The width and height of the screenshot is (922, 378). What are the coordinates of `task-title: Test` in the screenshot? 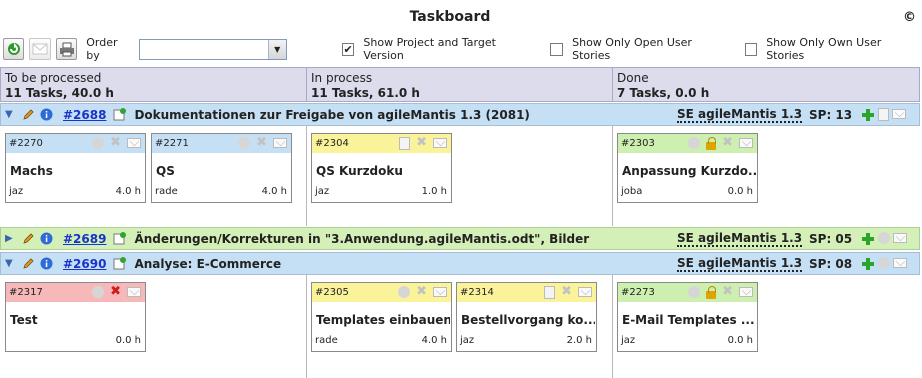 It's located at (24, 320).